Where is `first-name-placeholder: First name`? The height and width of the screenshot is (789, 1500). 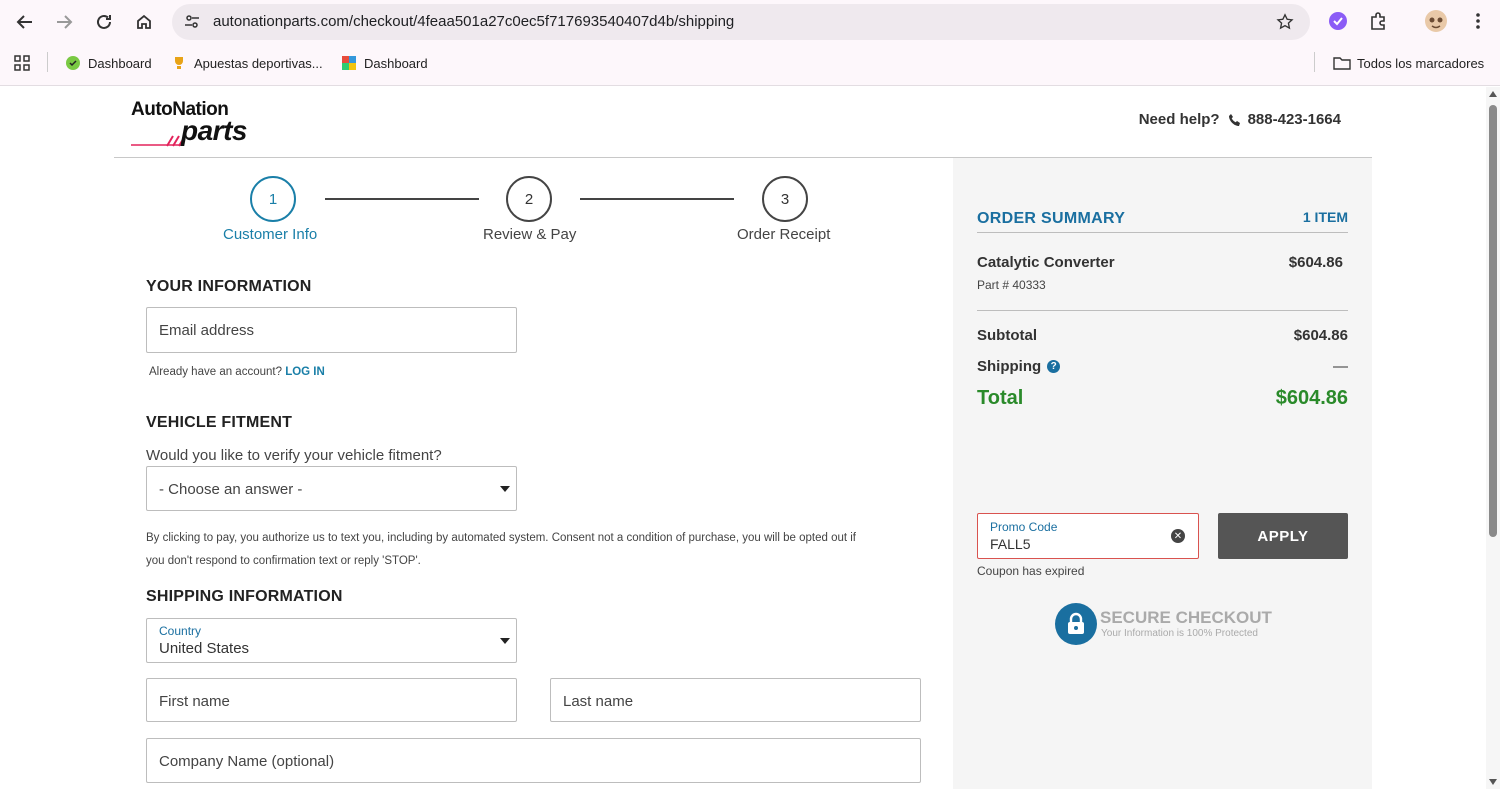 first-name-placeholder: First name is located at coordinates (194, 701).